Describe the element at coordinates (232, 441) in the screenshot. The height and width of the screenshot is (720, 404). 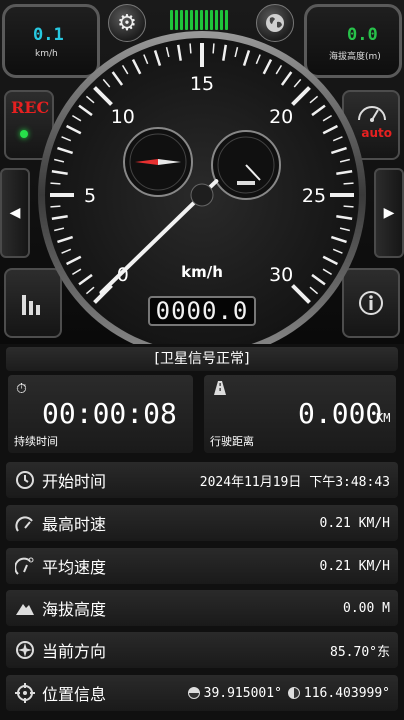
I see `distance-label: 行驶距离` at that location.